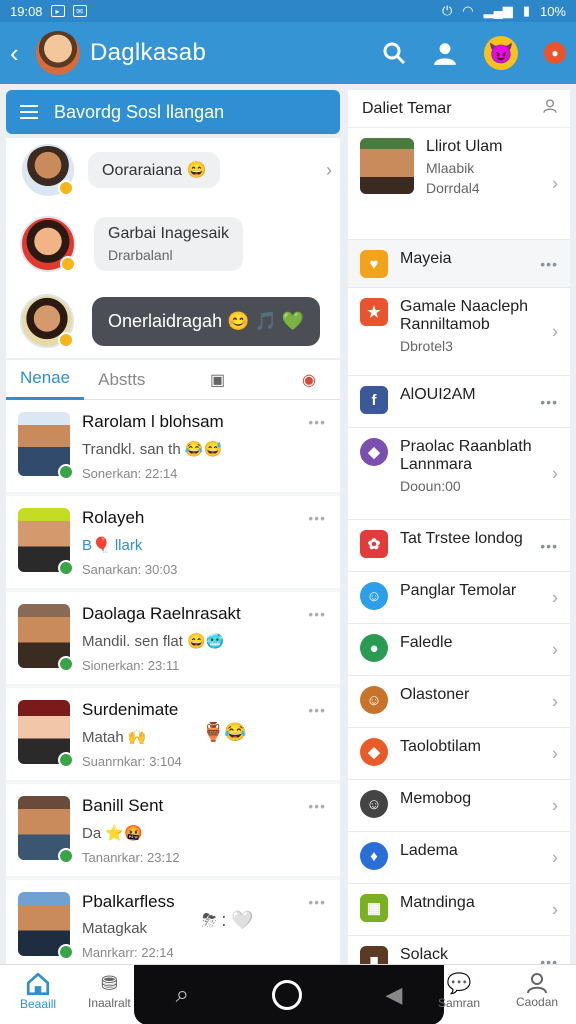 Image resolution: width=576 pixels, height=1024 pixels. What do you see at coordinates (38, 984) in the screenshot?
I see `home-icon` at bounding box center [38, 984].